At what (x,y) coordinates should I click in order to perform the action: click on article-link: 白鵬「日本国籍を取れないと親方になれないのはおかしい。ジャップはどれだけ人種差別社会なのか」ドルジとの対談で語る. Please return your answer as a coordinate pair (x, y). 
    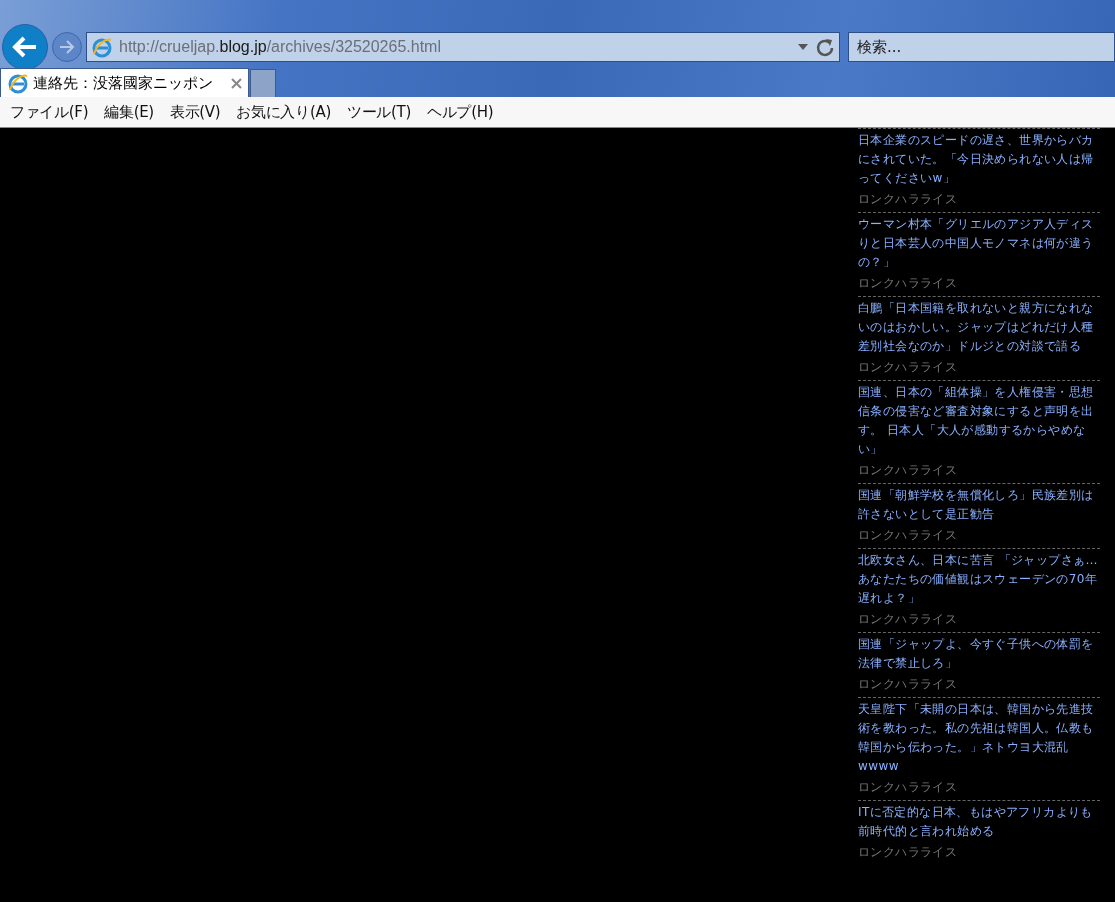
    Looking at the image, I should click on (979, 327).